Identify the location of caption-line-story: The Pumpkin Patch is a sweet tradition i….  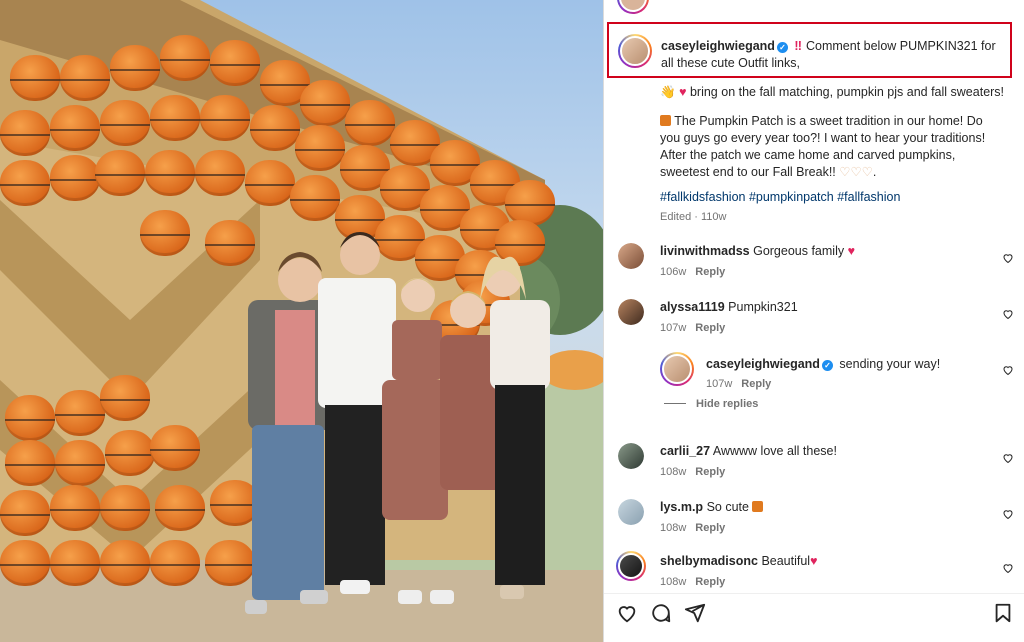
(823, 146).